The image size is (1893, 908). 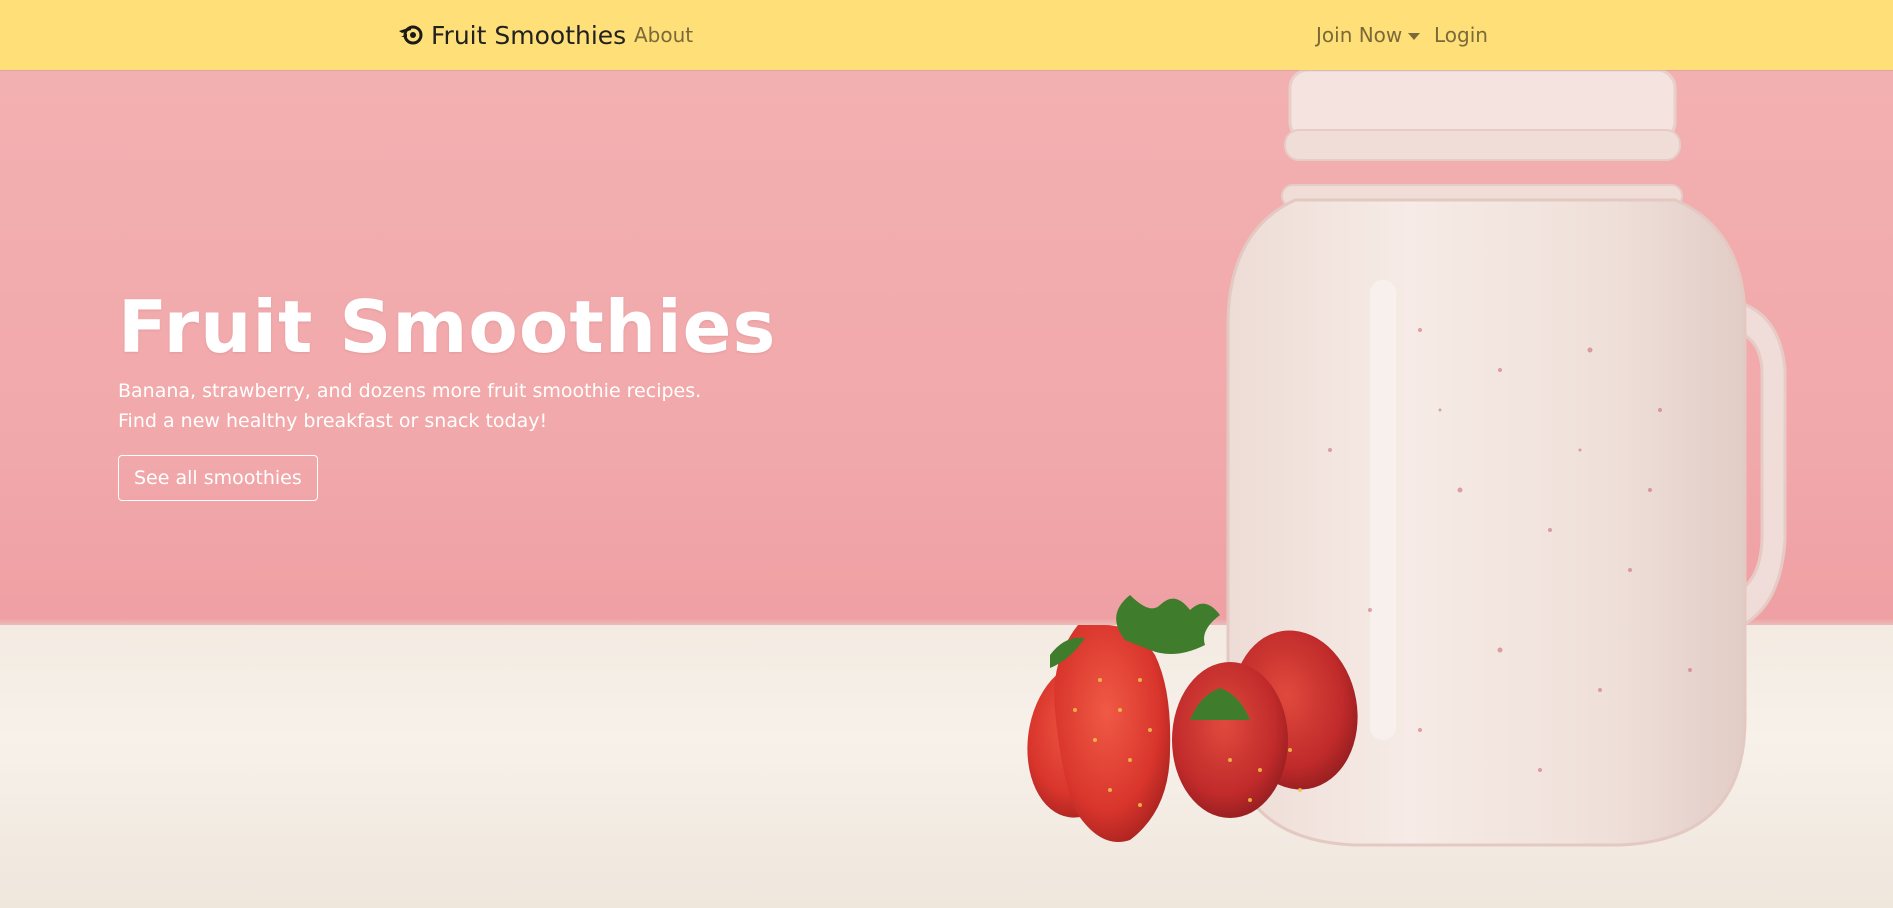 I want to click on top-navbar: Fruit Smoothies About Join Now Login, so click(x=946, y=35).